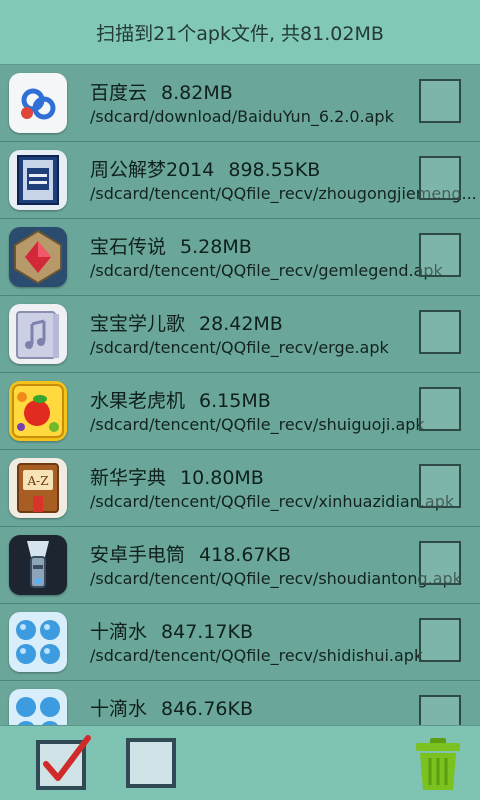 The height and width of the screenshot is (800, 480). What do you see at coordinates (38, 334) in the screenshot?
I see `music-book-icon` at bounding box center [38, 334].